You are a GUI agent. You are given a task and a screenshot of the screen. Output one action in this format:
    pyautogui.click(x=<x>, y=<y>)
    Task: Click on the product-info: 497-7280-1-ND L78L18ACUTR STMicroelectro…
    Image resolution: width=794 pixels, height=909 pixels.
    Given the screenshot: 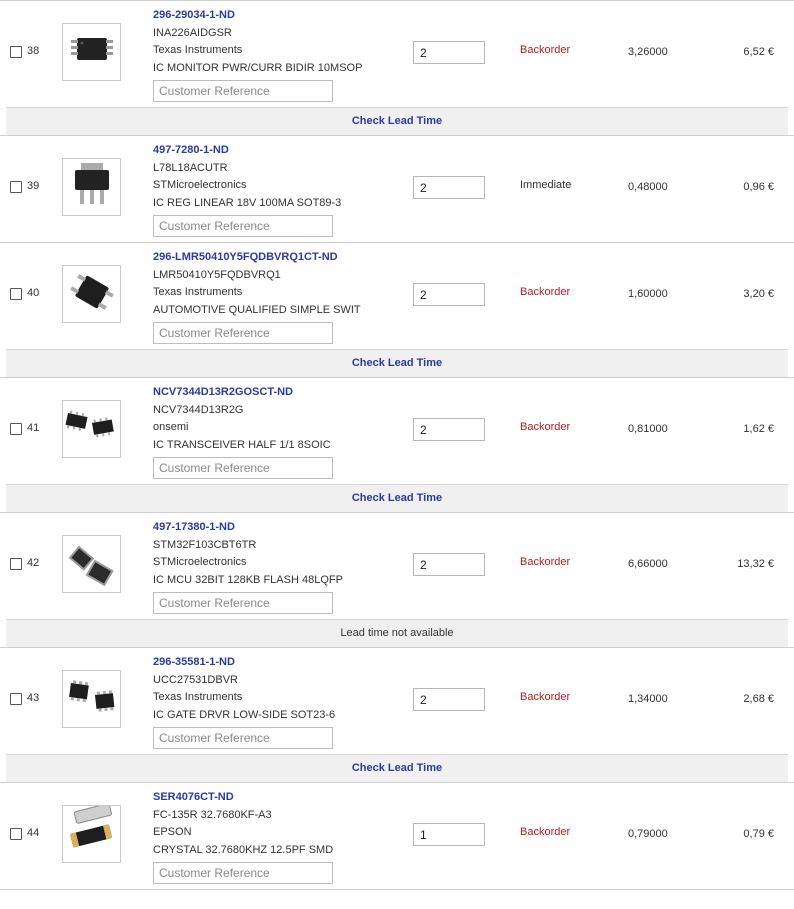 What is the action you would take?
    pyautogui.click(x=247, y=189)
    